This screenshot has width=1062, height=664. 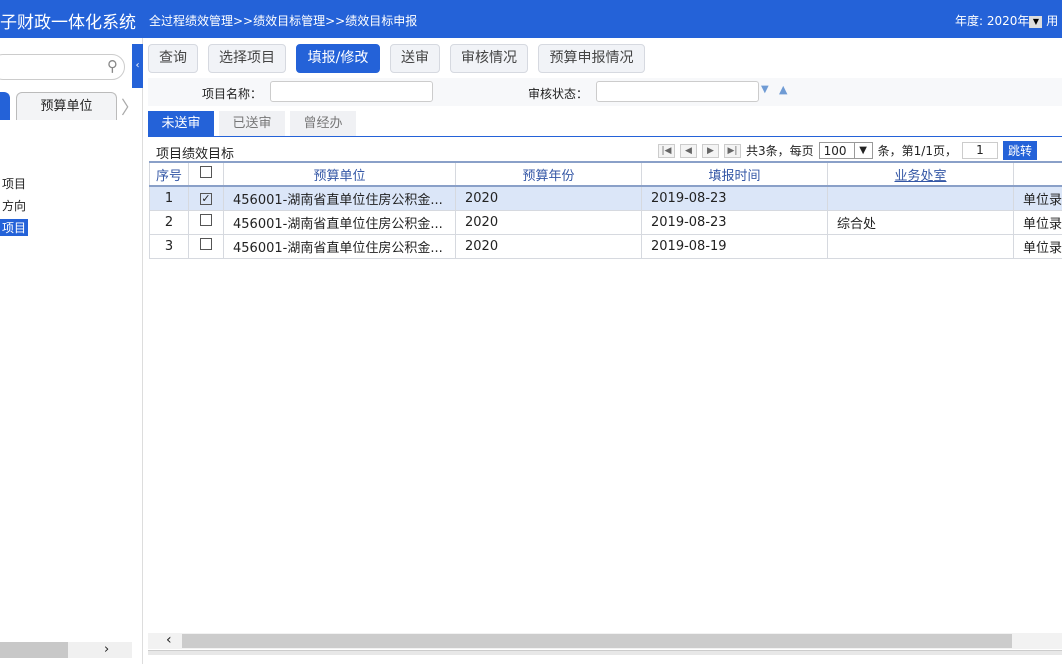 I want to click on tree-item-selected: 项目, so click(x=14, y=227).